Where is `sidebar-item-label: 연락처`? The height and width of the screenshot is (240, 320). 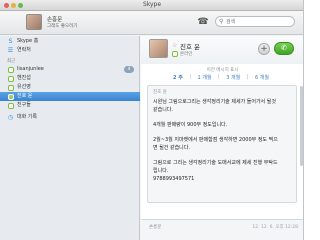
sidebar-item-label: 연락처 is located at coordinates (24, 50).